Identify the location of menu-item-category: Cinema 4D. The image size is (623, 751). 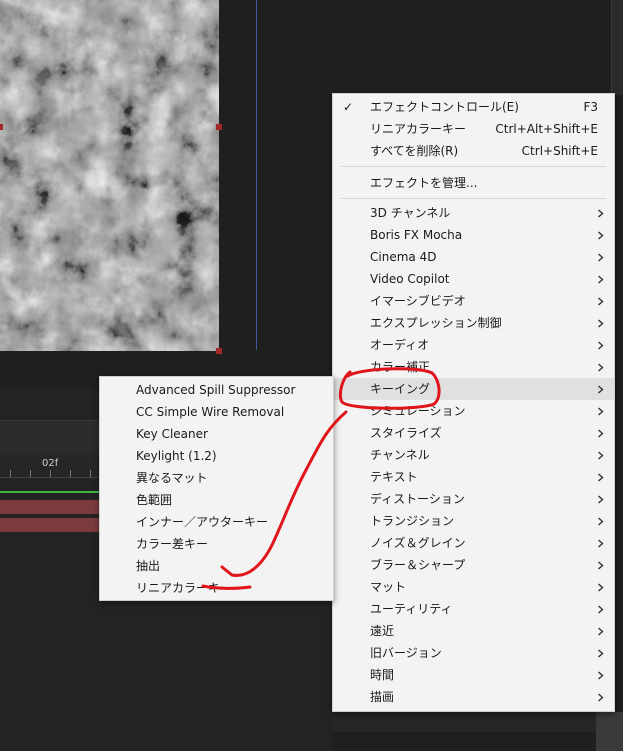
(473, 257).